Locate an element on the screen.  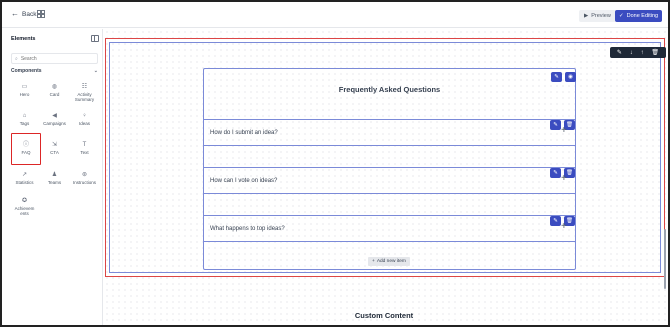
component-label: Card is located at coordinates (54, 94).